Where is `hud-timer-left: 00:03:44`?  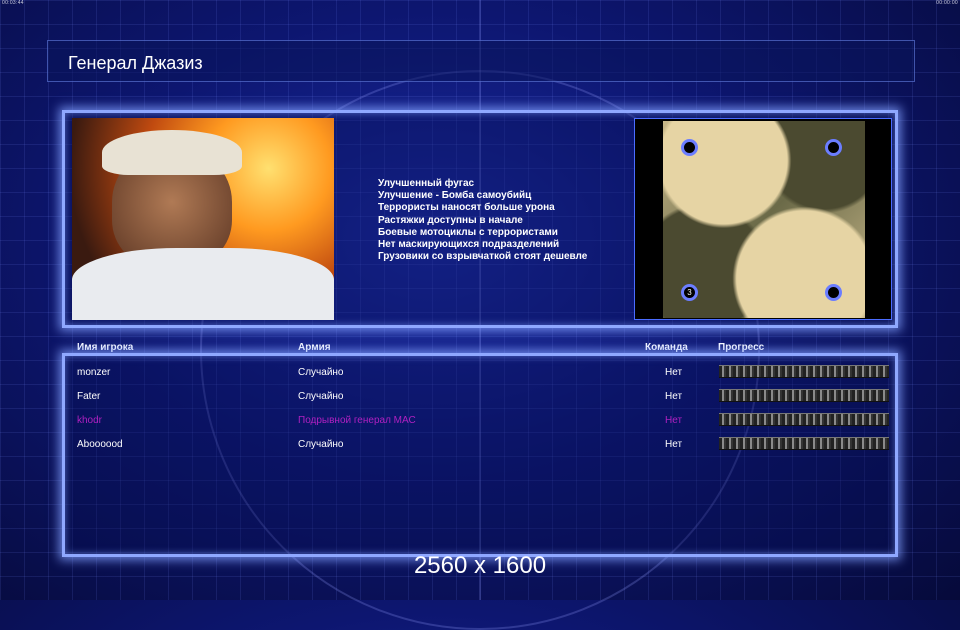
hud-timer-left: 00:03:44 is located at coordinates (13, 3).